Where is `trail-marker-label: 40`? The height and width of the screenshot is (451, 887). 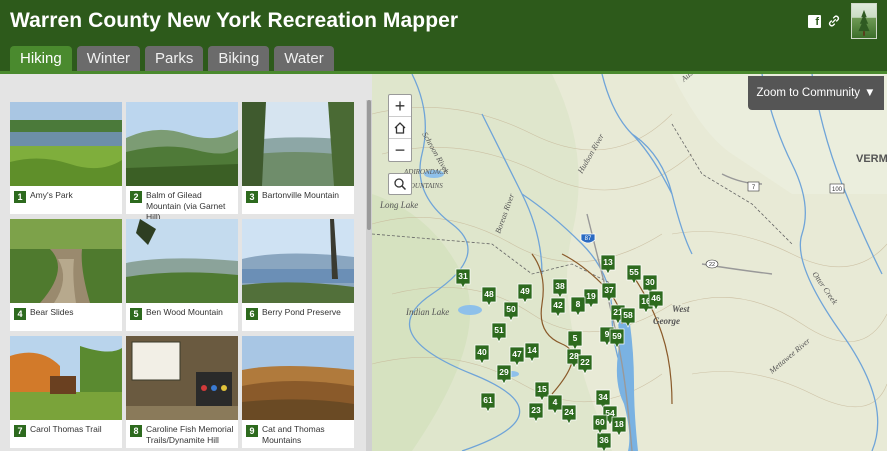 trail-marker-label: 40 is located at coordinates (482, 352).